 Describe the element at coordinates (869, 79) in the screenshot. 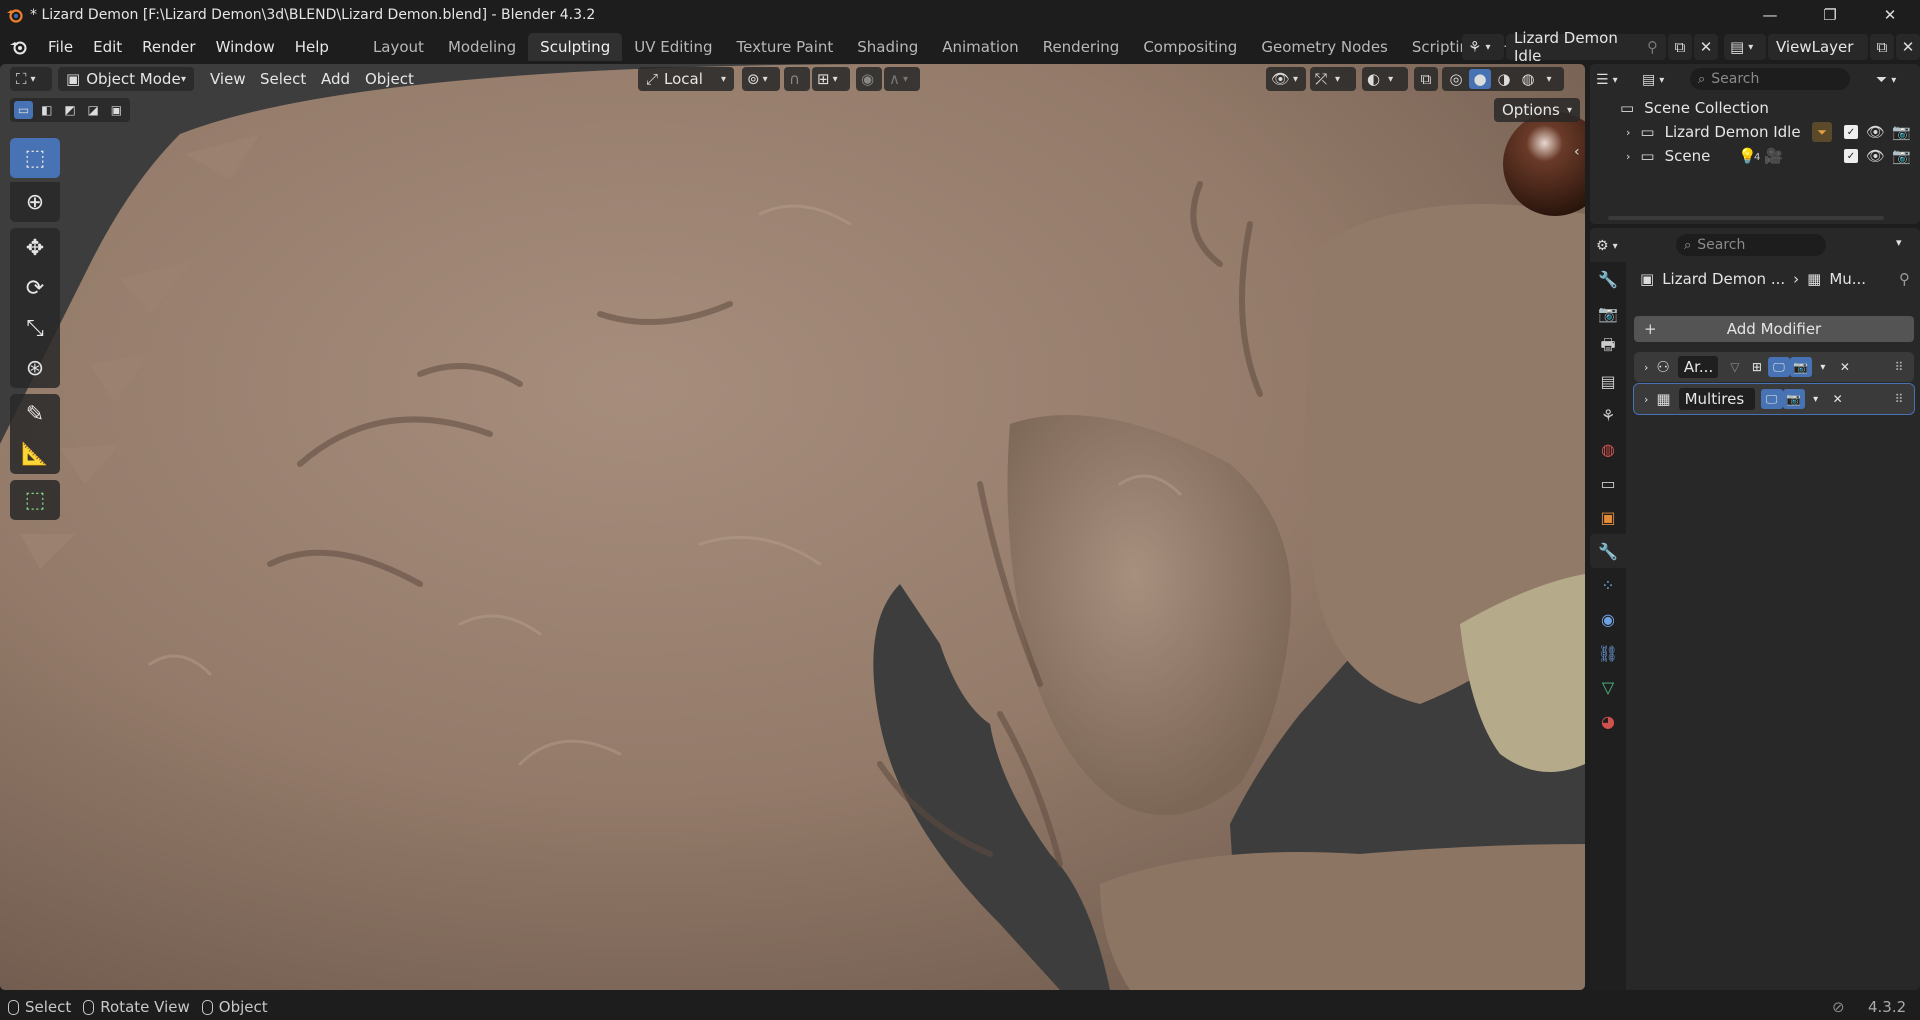

I see `proportional-edit-toggle: ◉` at that location.